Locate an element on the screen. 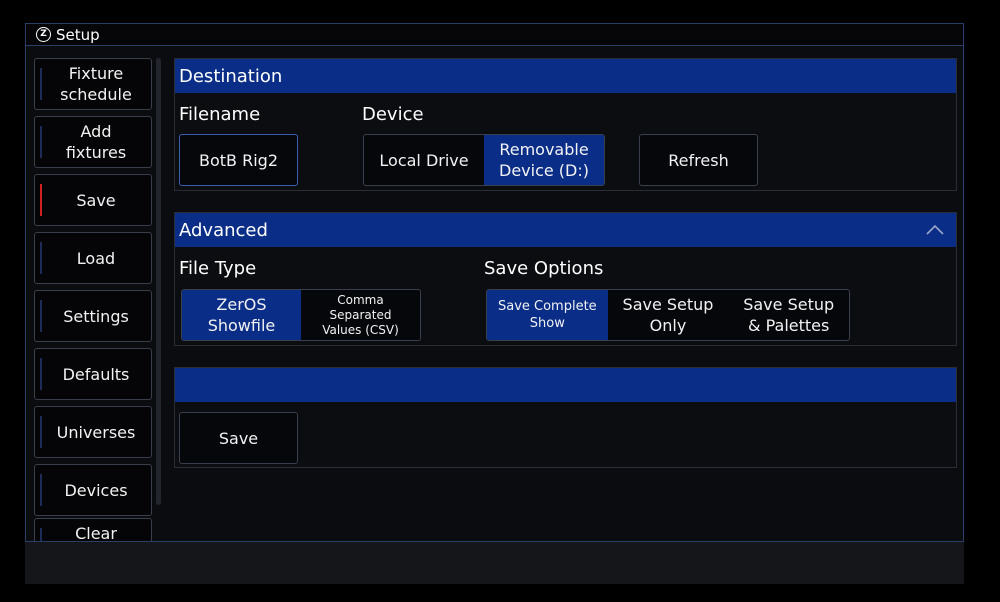  sidebar-item-add-fixtures: Add fixtures is located at coordinates (93, 142).